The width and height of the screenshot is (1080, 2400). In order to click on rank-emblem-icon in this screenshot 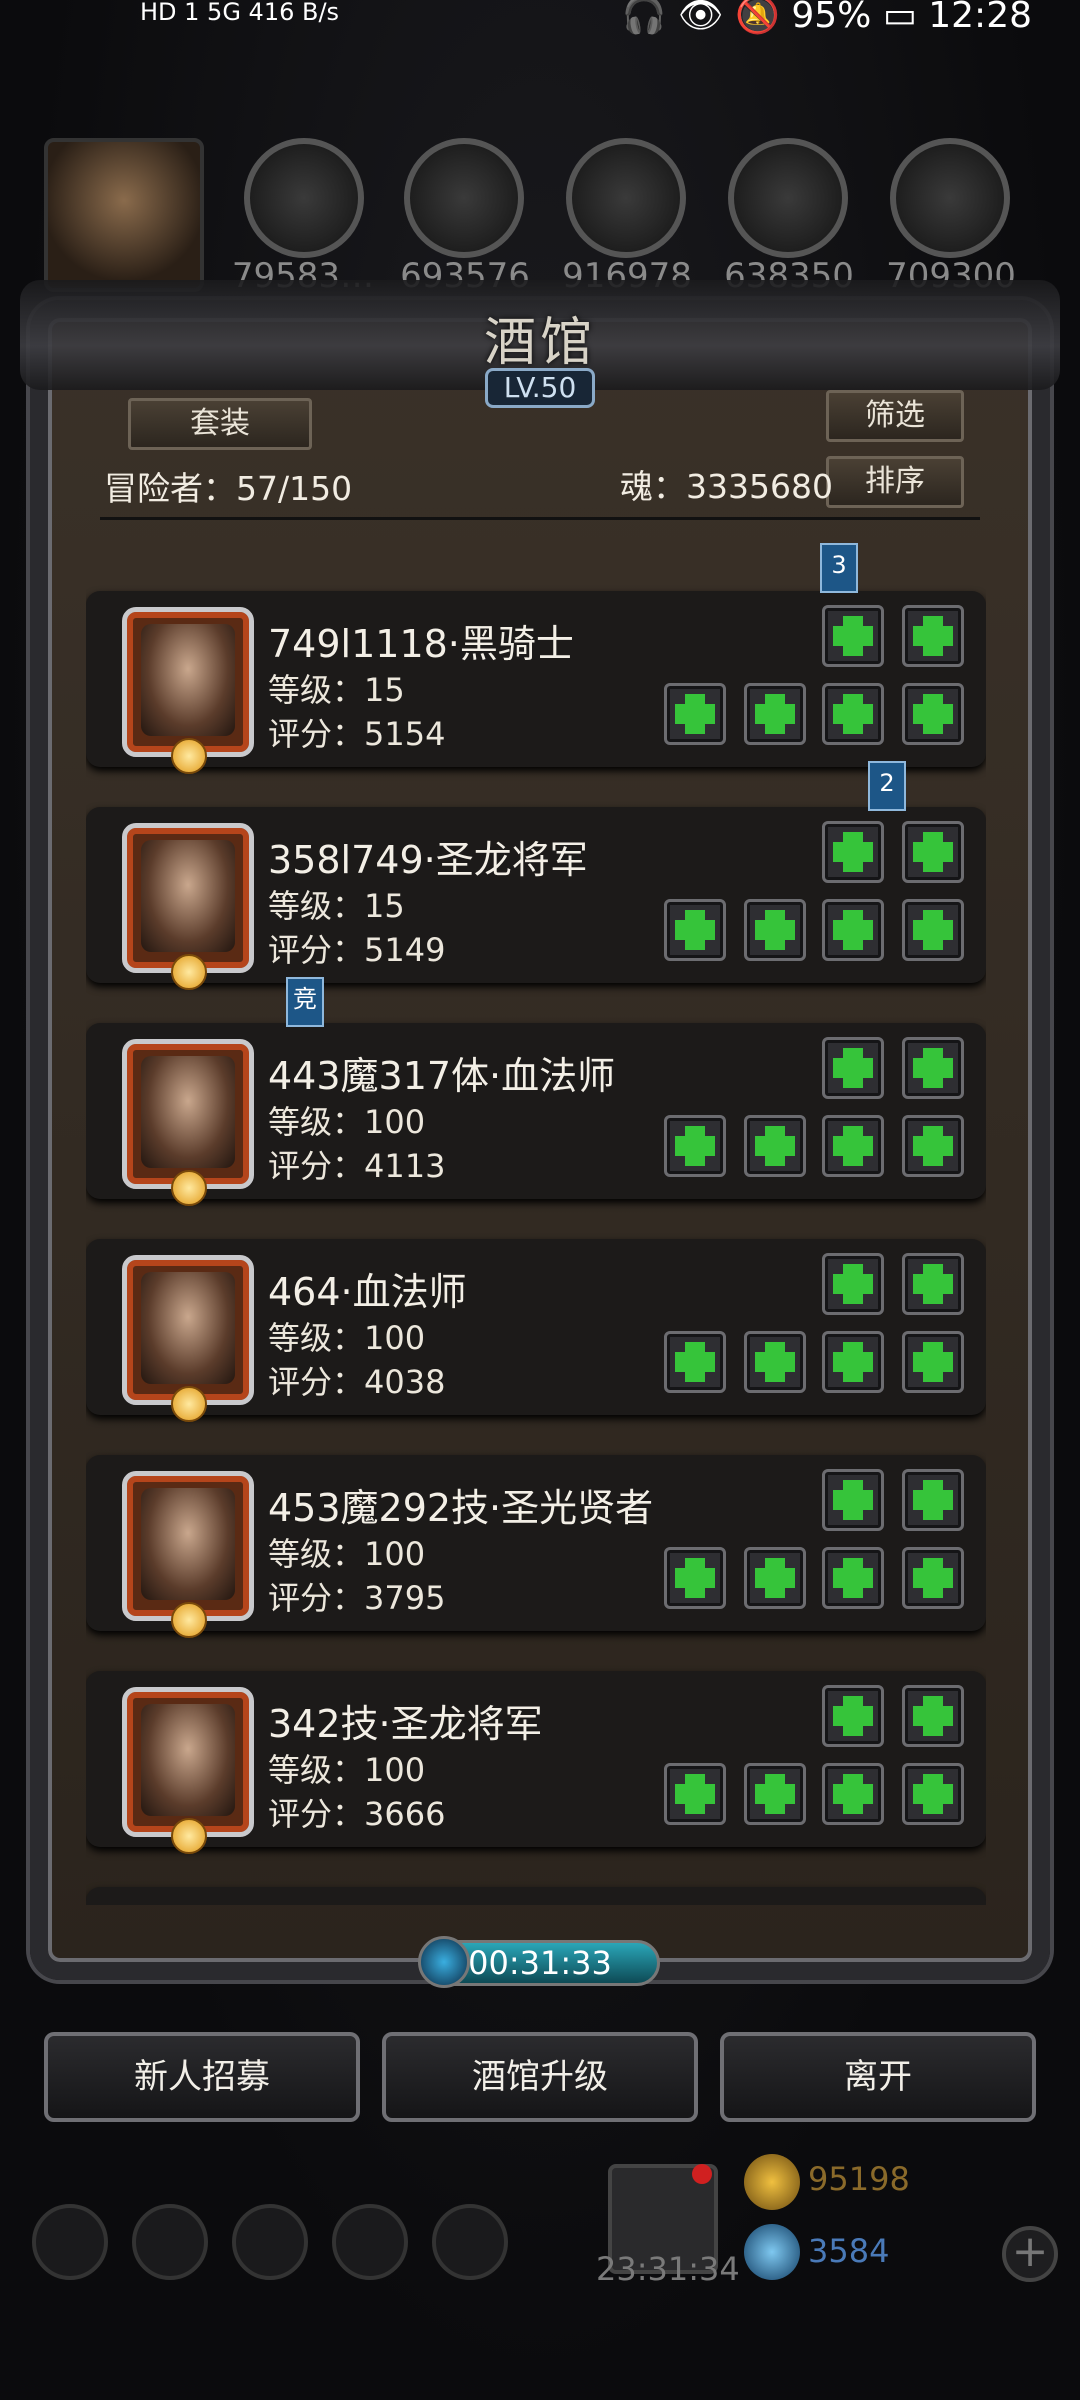, I will do `click(189, 756)`.